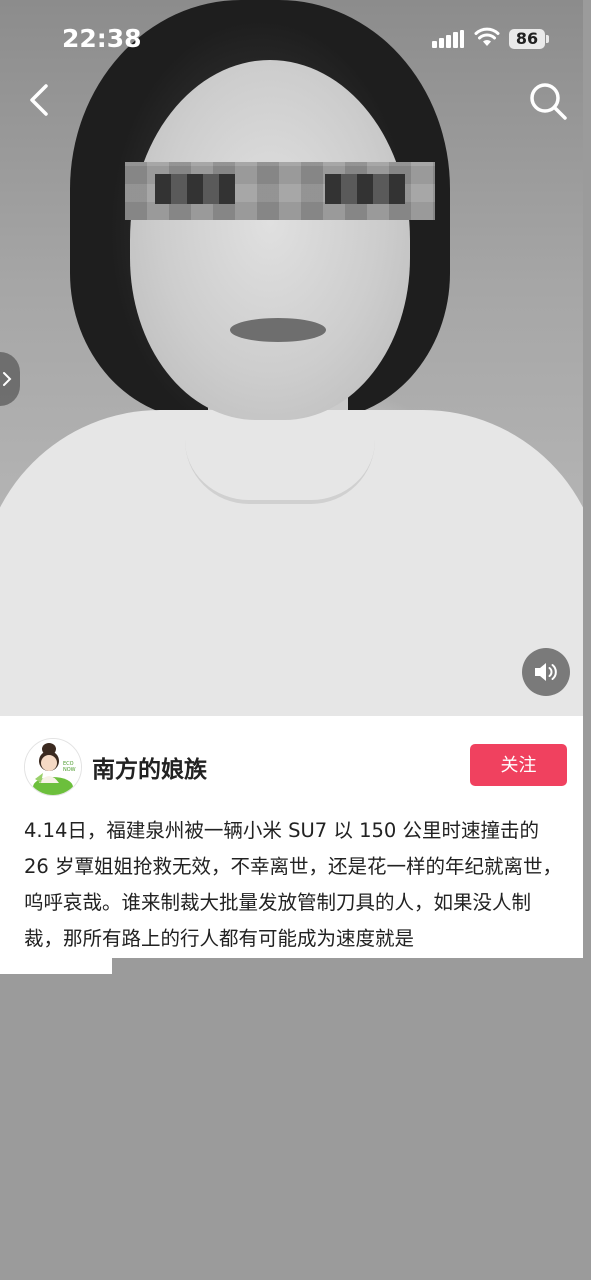 The width and height of the screenshot is (591, 1280). What do you see at coordinates (291, 35) in the screenshot?
I see `status-bar: 22:38 86` at bounding box center [291, 35].